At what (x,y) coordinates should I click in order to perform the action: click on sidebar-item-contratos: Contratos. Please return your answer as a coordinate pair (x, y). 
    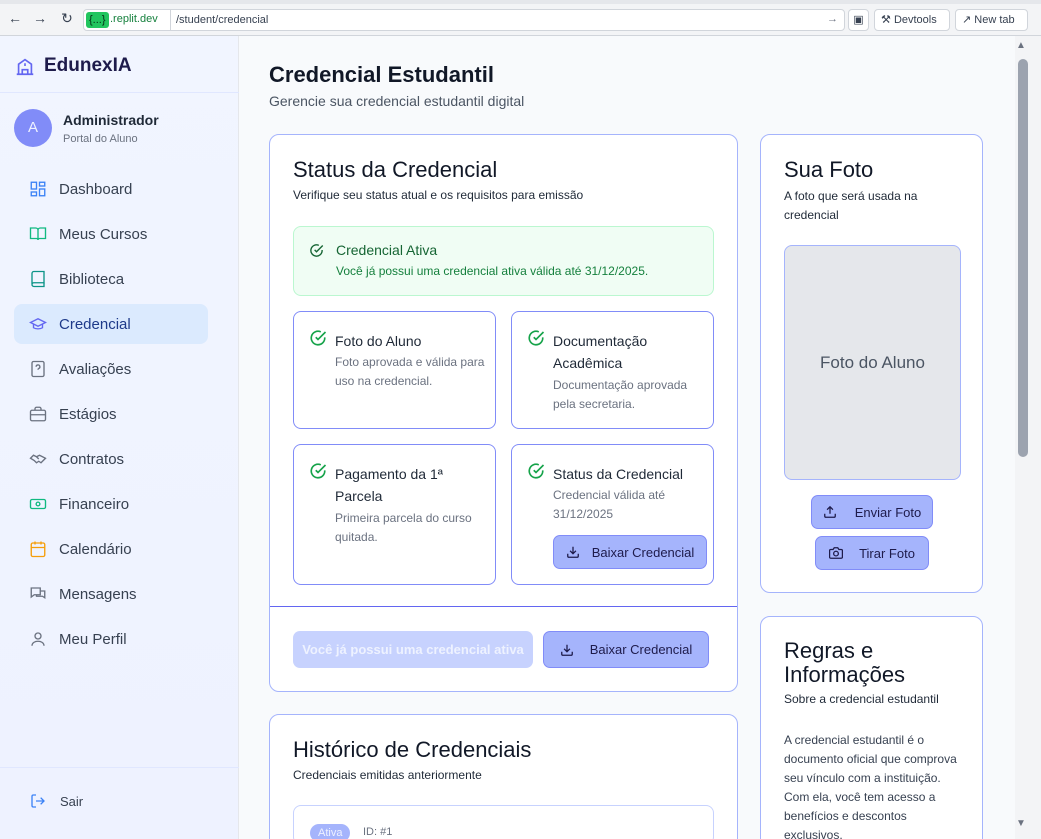
    Looking at the image, I should click on (111, 459).